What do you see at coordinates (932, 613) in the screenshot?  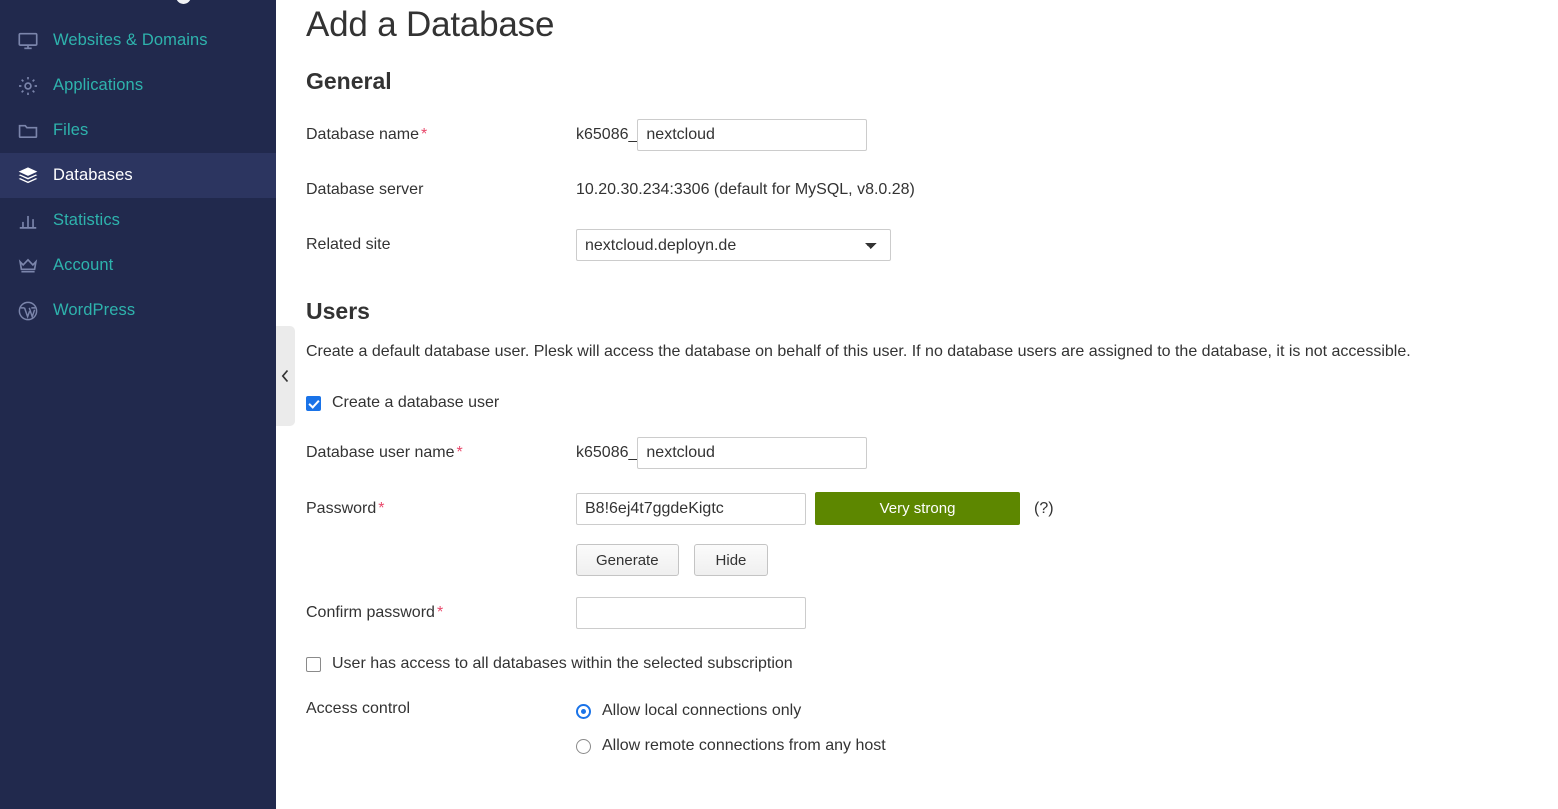 I see `confirm-password-row: Confirm password *` at bounding box center [932, 613].